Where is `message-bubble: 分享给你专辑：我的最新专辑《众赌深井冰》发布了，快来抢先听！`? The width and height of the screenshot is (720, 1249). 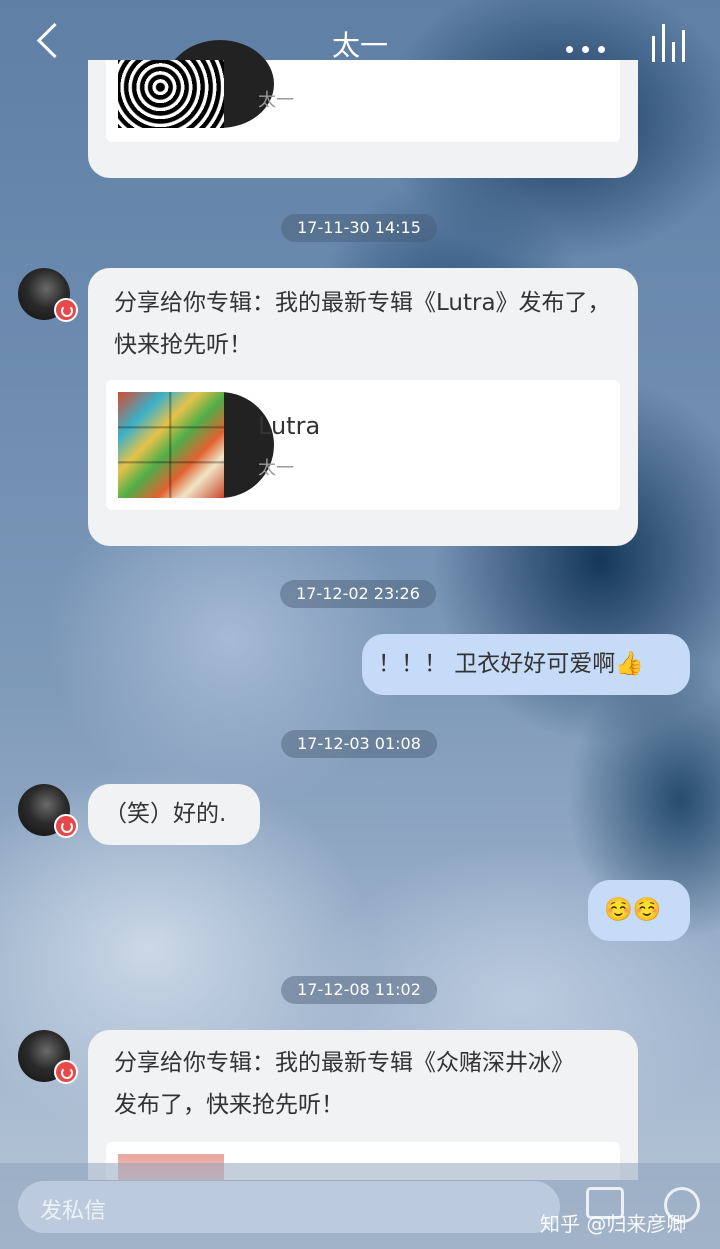
message-bubble: 分享给你专辑：我的最新专辑《众赌深井冰》发布了，快来抢先听！ is located at coordinates (363, 1105).